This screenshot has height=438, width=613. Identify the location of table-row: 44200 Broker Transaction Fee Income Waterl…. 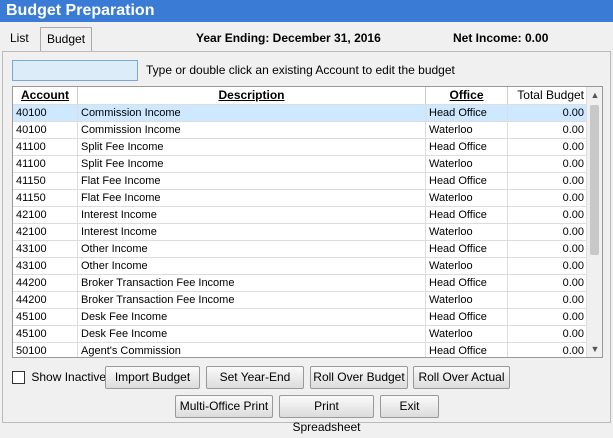
(300, 300).